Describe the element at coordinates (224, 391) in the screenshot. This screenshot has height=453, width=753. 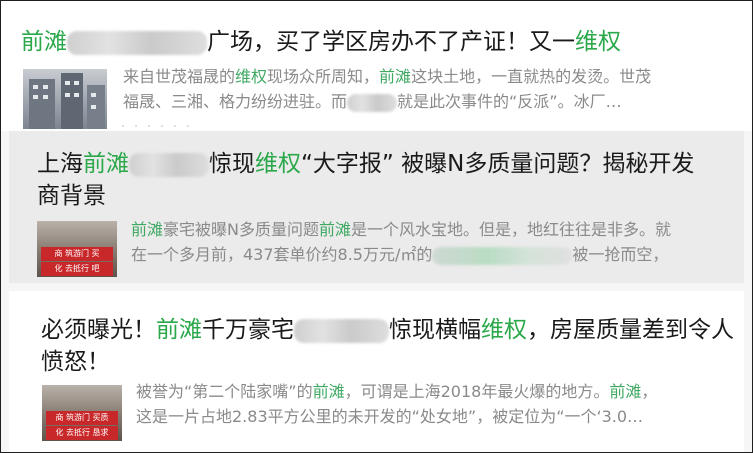
I see `snippet-text: 被誉为“第二个陆家嘴”的` at that location.